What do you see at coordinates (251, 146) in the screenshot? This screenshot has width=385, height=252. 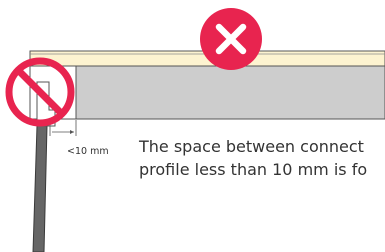 I see `note-line-1: The space between connect` at bounding box center [251, 146].